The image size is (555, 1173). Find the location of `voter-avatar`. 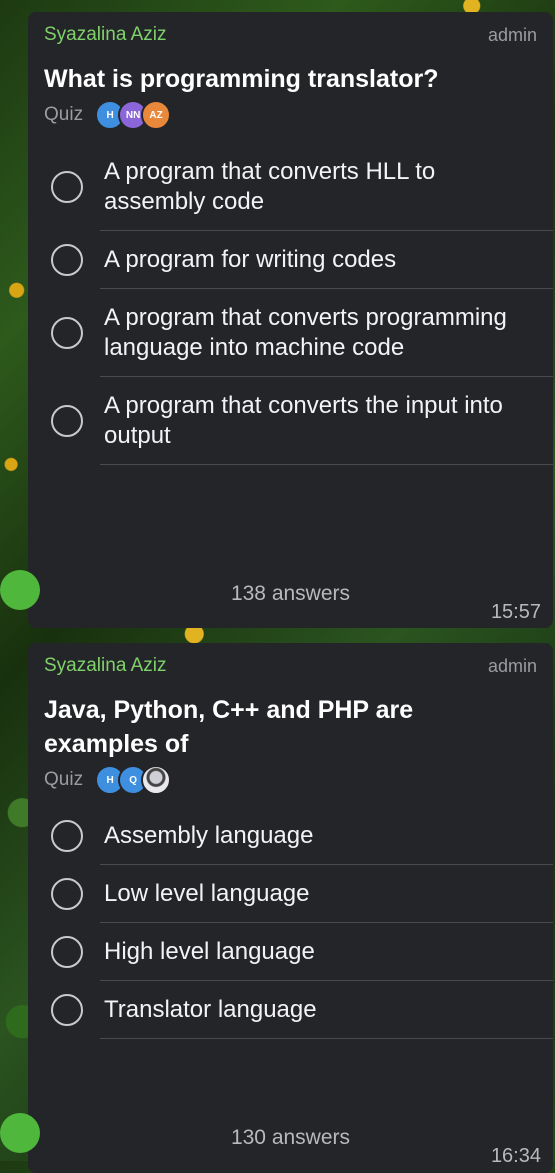

voter-avatar is located at coordinates (156, 780).